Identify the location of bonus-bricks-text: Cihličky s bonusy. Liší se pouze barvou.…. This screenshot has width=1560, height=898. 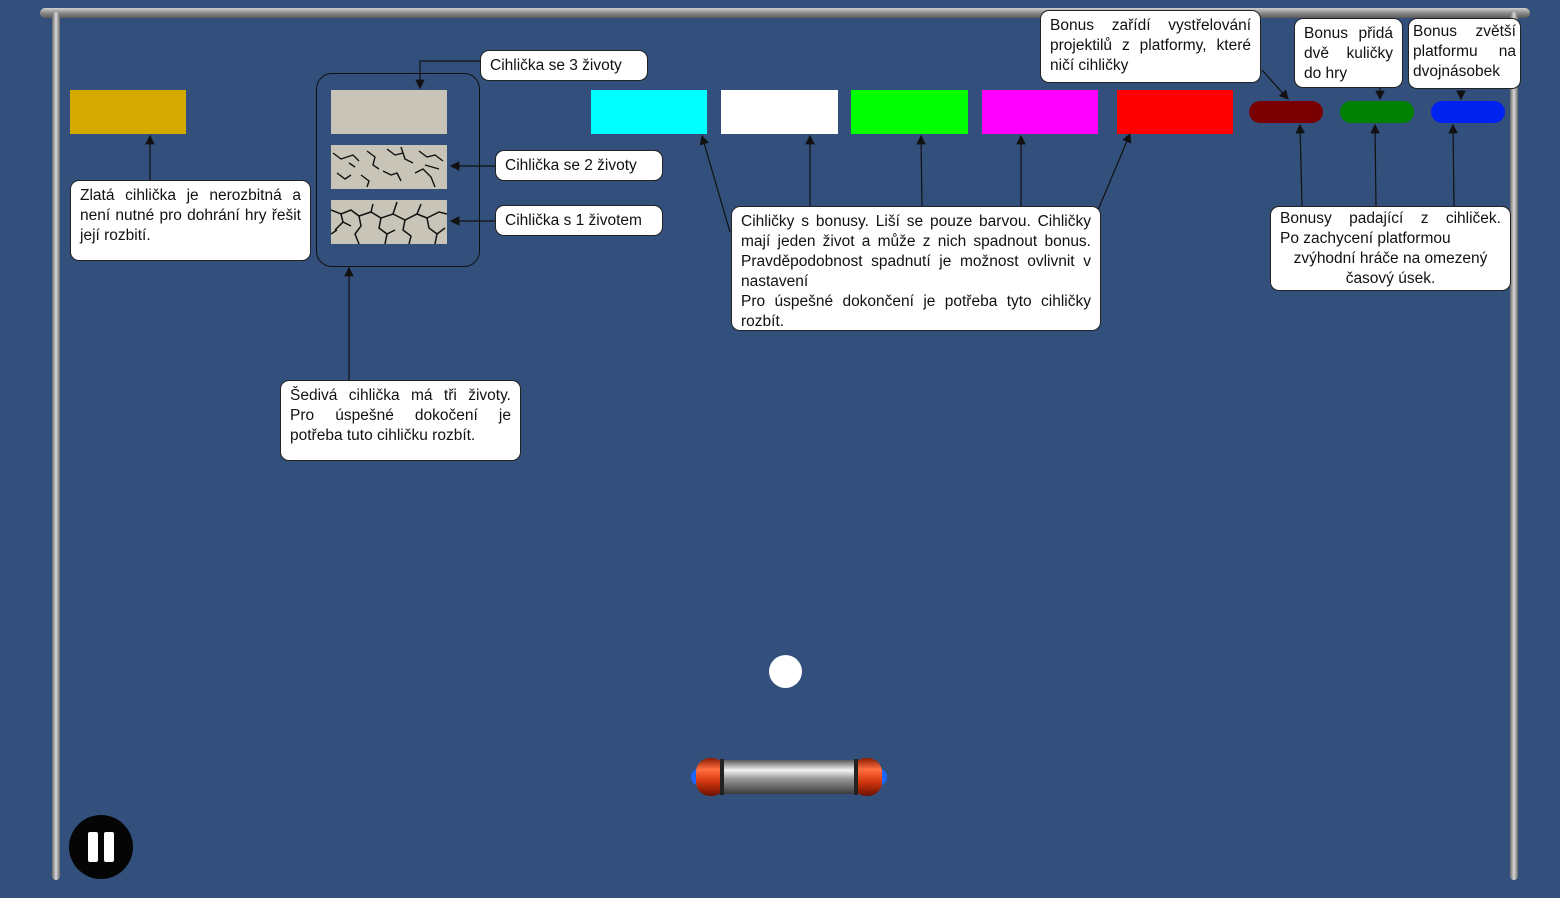
(916, 251).